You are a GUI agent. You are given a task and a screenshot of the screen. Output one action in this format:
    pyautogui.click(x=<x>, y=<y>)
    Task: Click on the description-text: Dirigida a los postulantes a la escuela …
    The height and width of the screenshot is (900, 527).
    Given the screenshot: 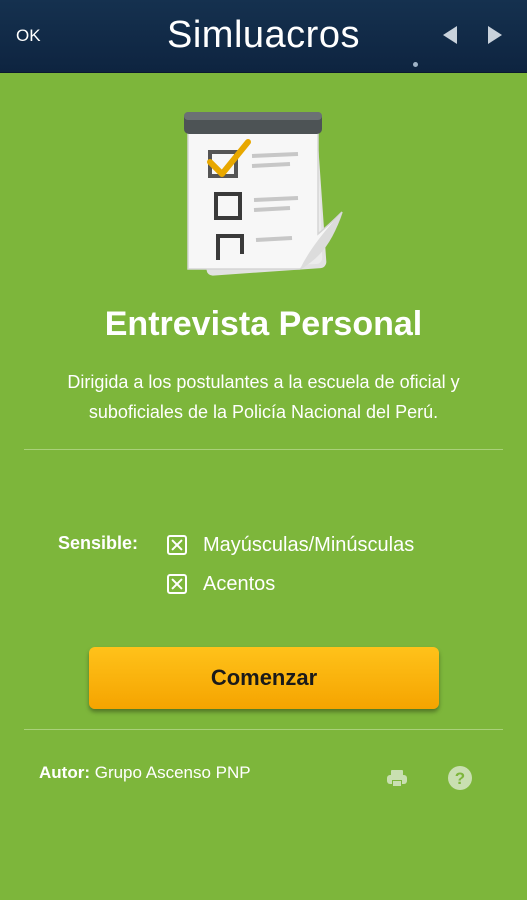 What is the action you would take?
    pyautogui.click(x=263, y=397)
    